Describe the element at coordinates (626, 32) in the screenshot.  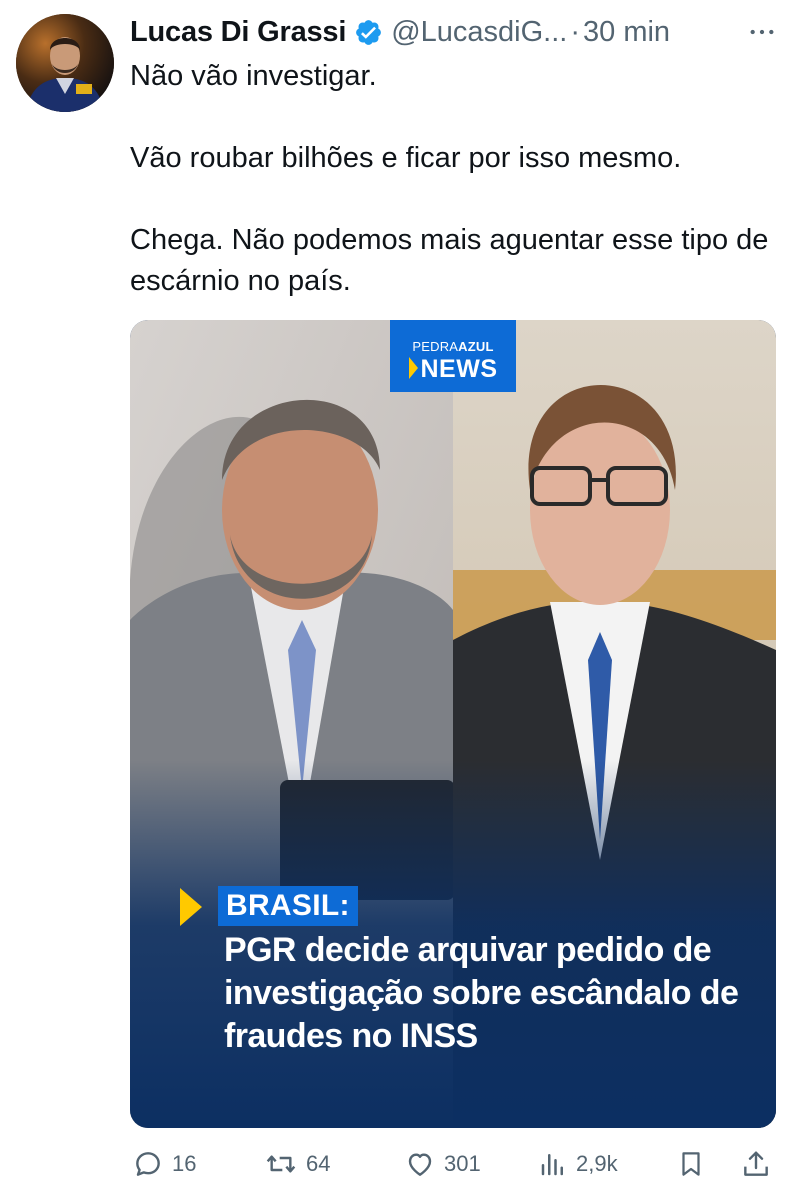
I see `timestamp: 30 min` at that location.